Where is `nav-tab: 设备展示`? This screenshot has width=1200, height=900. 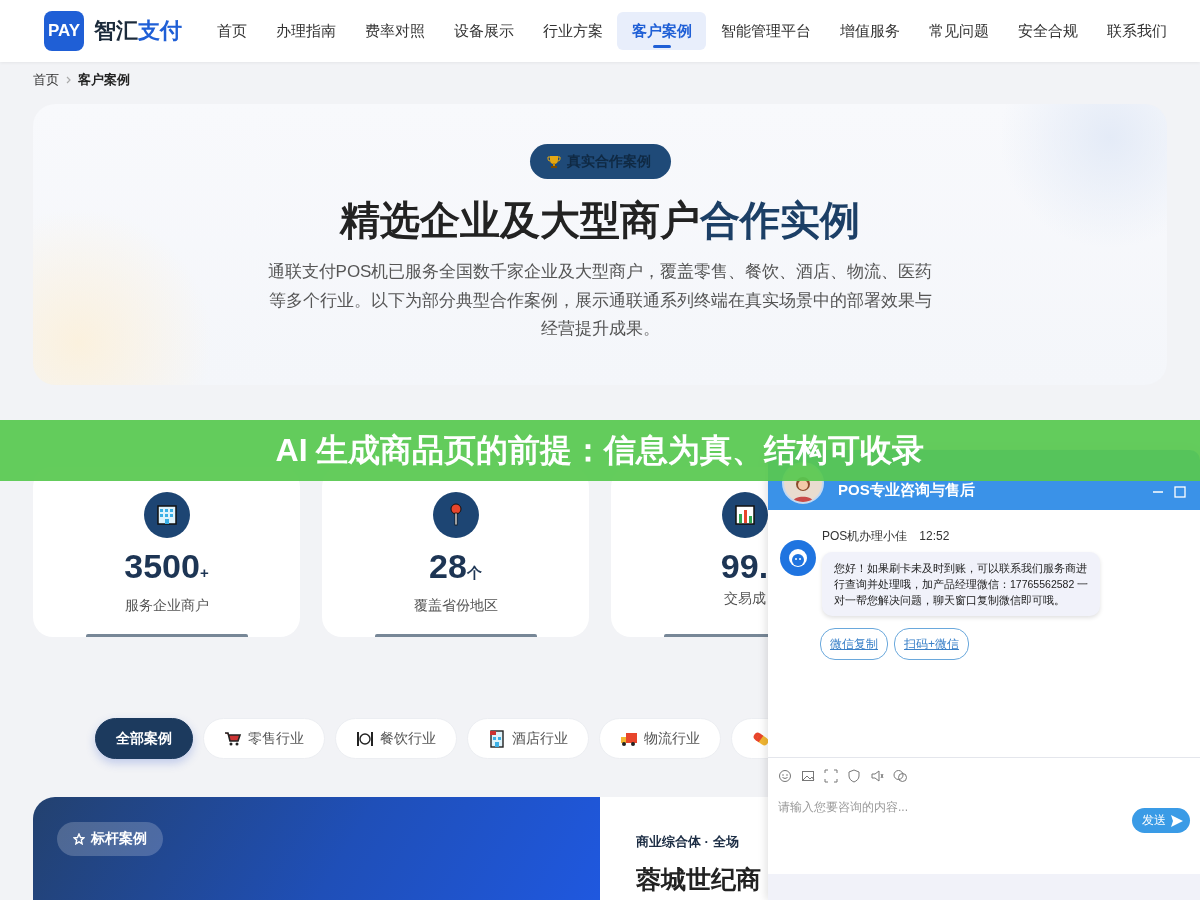 nav-tab: 设备展示 is located at coordinates (483, 31).